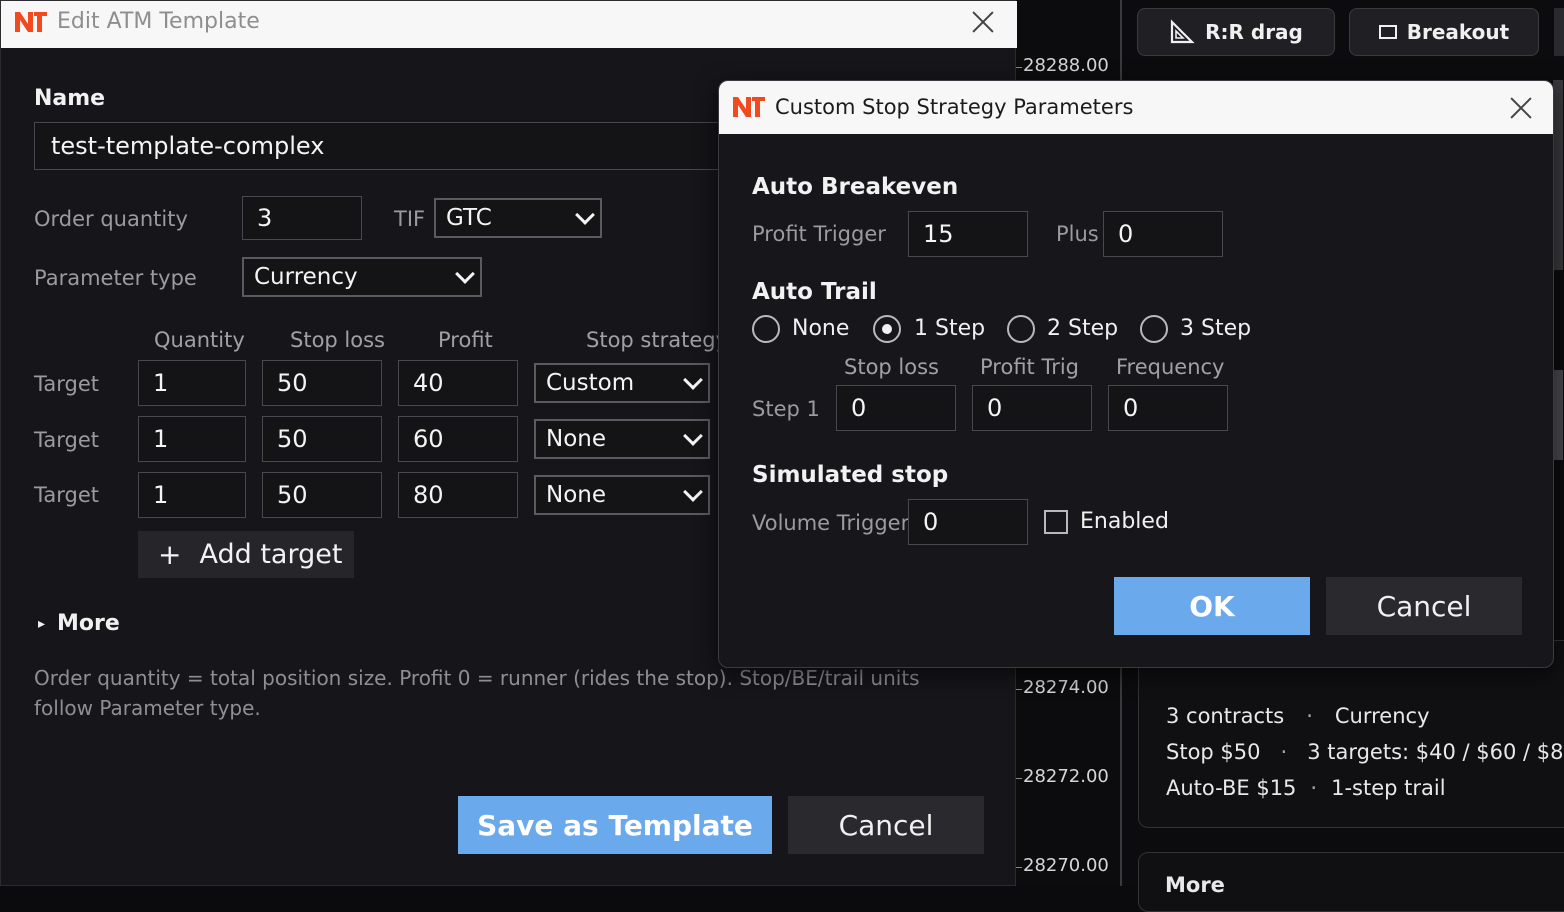 The image size is (1564, 912). Describe the element at coordinates (855, 187) in the screenshot. I see `auto-breakeven-heading: Auto Breakeven` at that location.